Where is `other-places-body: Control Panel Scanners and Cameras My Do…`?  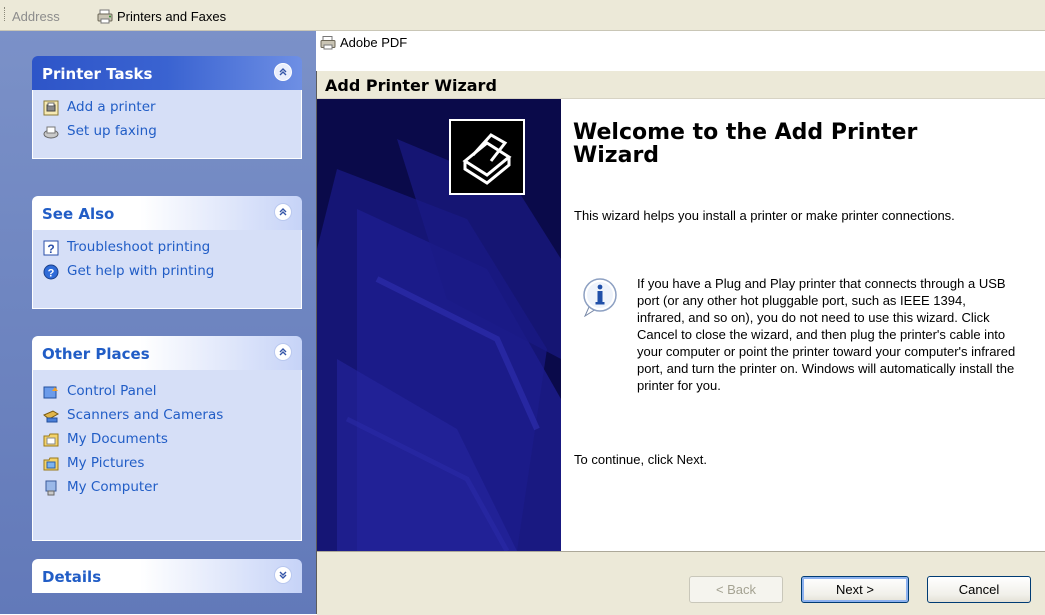
other-places-body: Control Panel Scanners and Cameras My Do… is located at coordinates (167, 455).